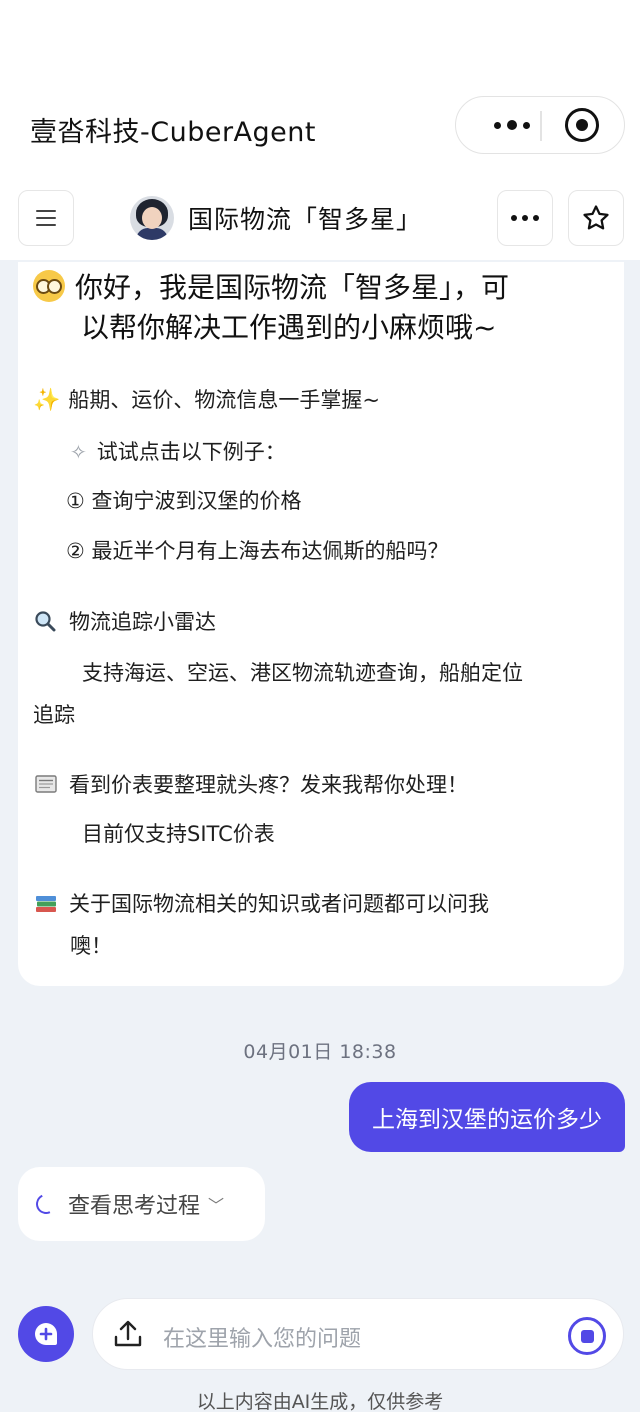 Image resolution: width=640 pixels, height=1412 pixels. Describe the element at coordinates (78, 452) in the screenshot. I see `sparkle-icon: ✧` at that location.